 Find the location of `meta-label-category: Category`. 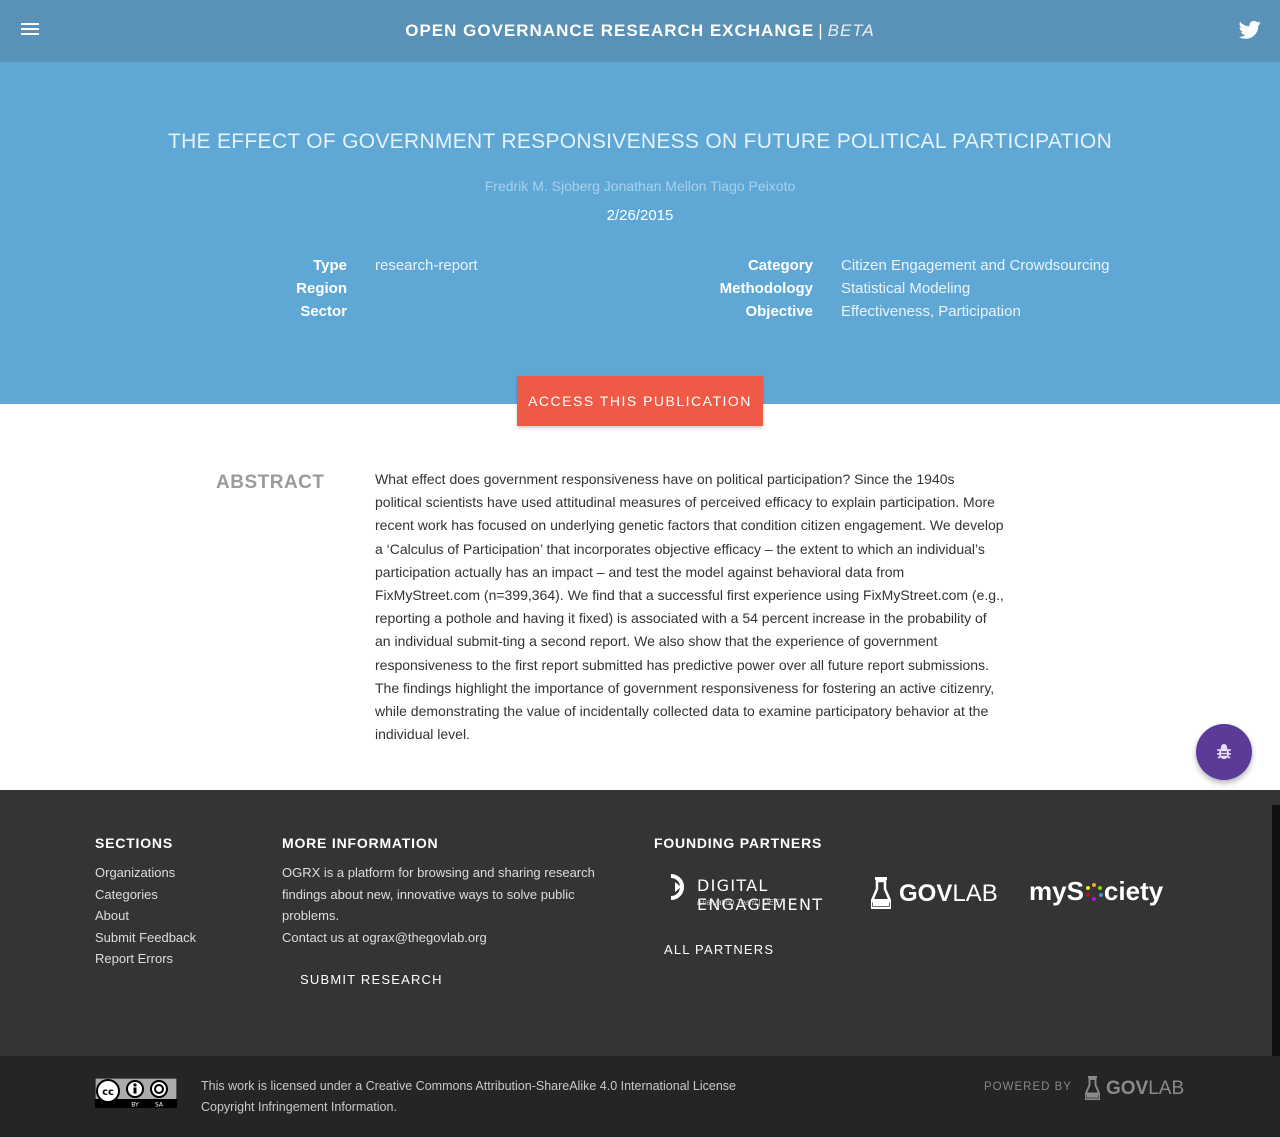

meta-label-category: Category is located at coordinates (780, 265).